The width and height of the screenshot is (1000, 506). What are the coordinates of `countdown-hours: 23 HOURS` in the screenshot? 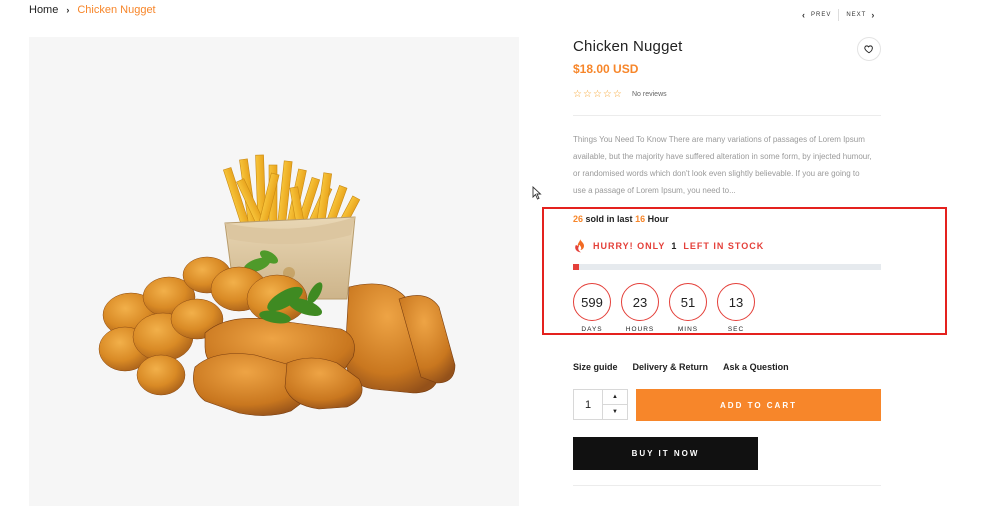 It's located at (640, 308).